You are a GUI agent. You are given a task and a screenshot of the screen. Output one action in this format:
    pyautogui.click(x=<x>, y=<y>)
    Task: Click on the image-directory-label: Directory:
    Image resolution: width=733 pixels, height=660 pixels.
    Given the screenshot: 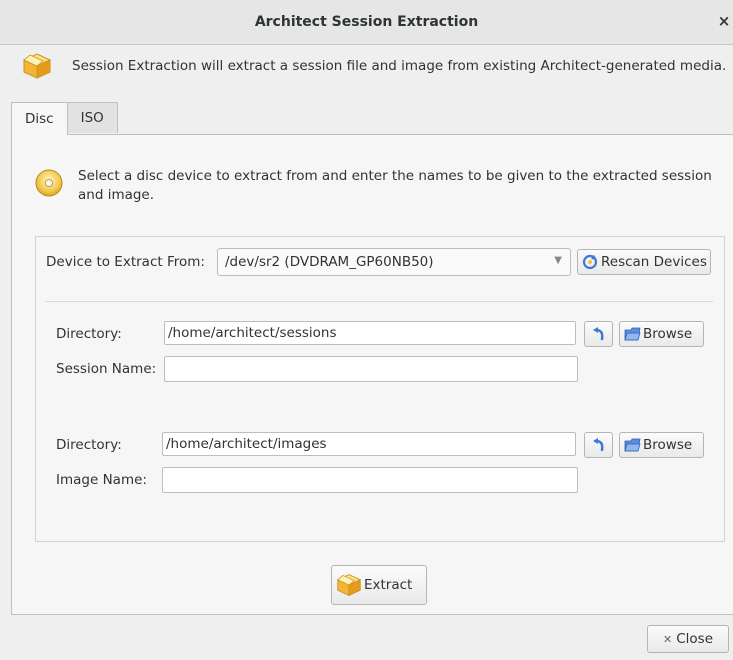 What is the action you would take?
    pyautogui.click(x=89, y=445)
    